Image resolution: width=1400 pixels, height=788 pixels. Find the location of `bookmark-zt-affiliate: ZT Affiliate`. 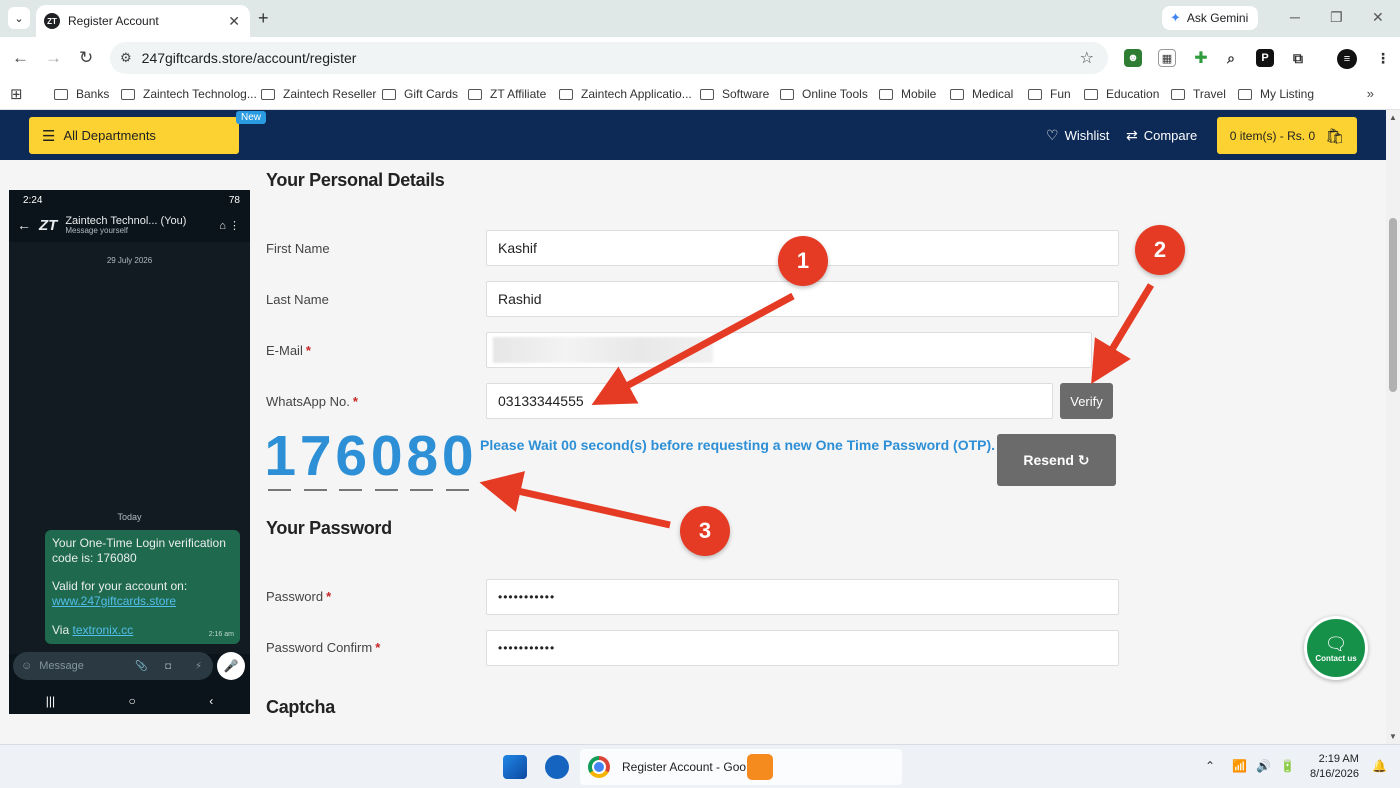

bookmark-zt-affiliate: ZT Affiliate is located at coordinates (507, 94).